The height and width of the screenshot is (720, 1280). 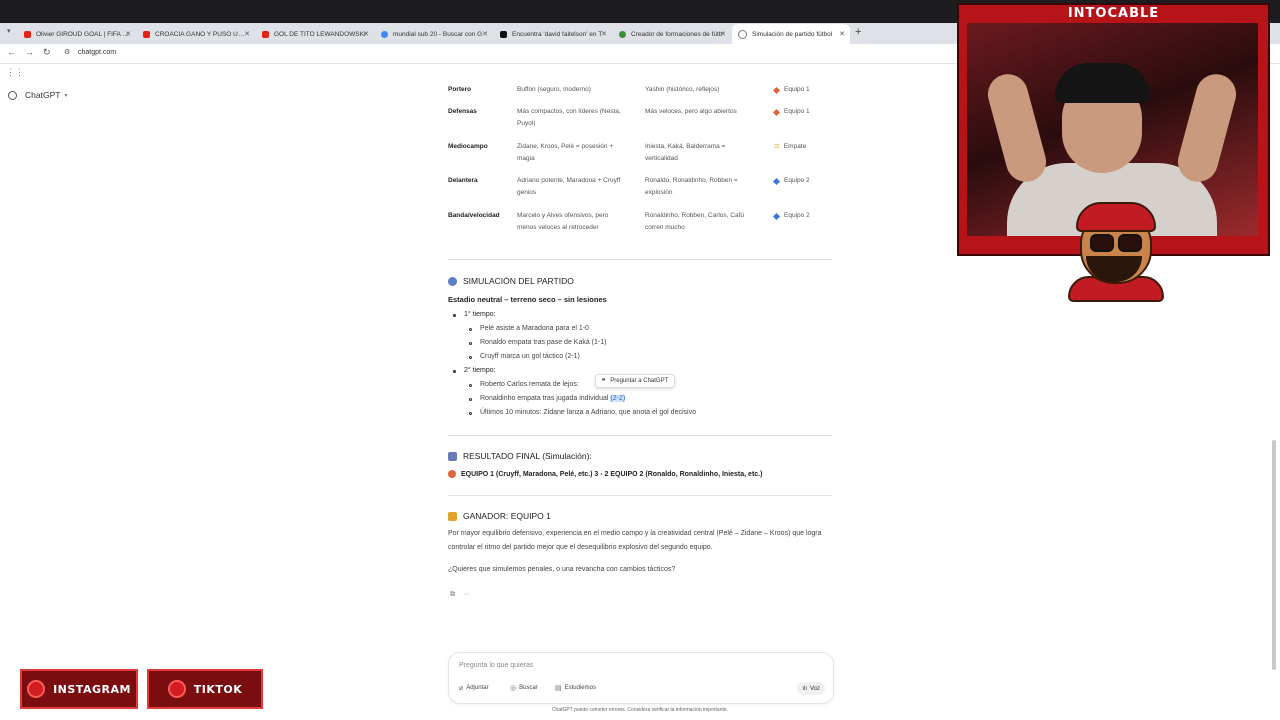 I want to click on voice-button: ılı Voz, so click(x=811, y=688).